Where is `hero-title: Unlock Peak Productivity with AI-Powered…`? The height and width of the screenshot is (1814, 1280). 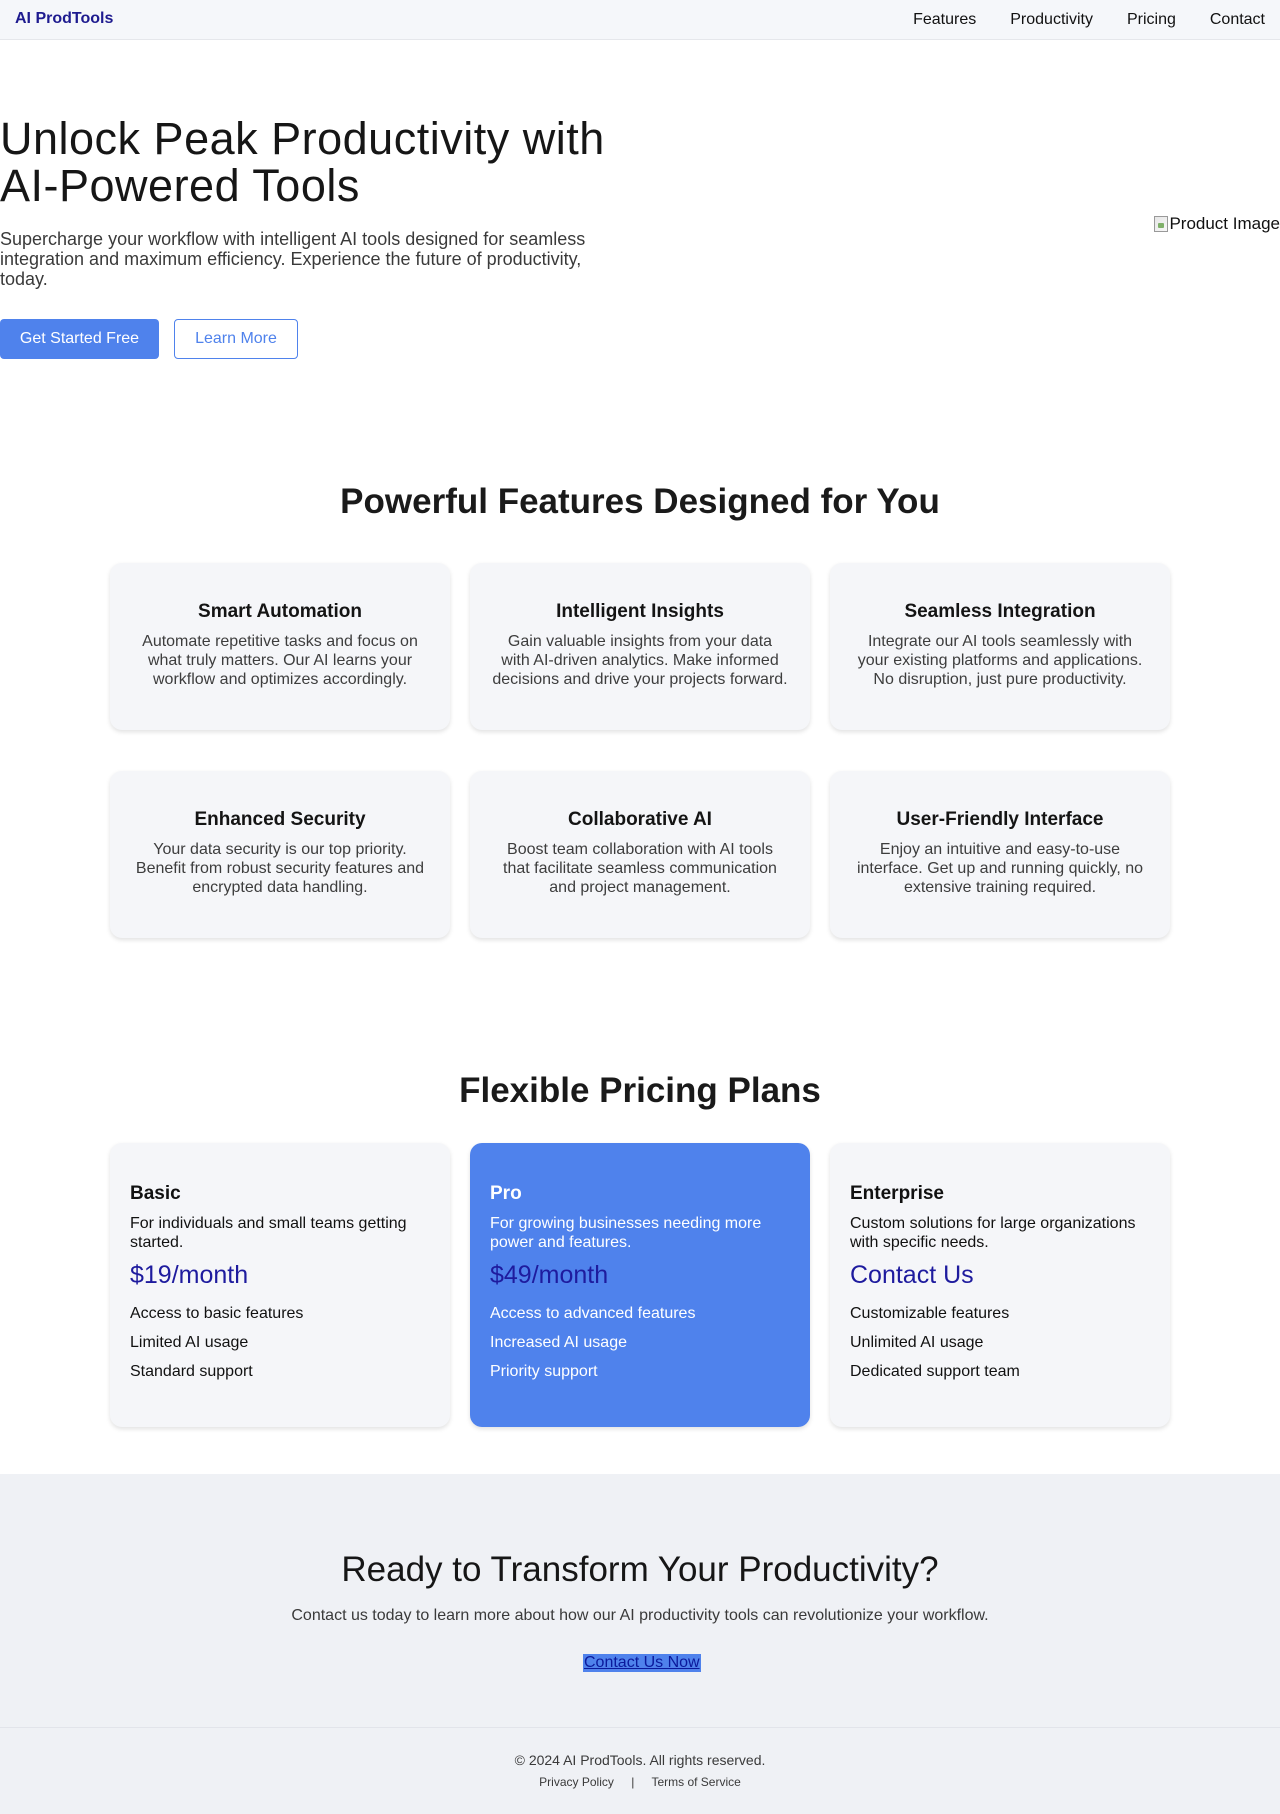
hero-title: Unlock Peak Productivity with AI-Powered… is located at coordinates (302, 162).